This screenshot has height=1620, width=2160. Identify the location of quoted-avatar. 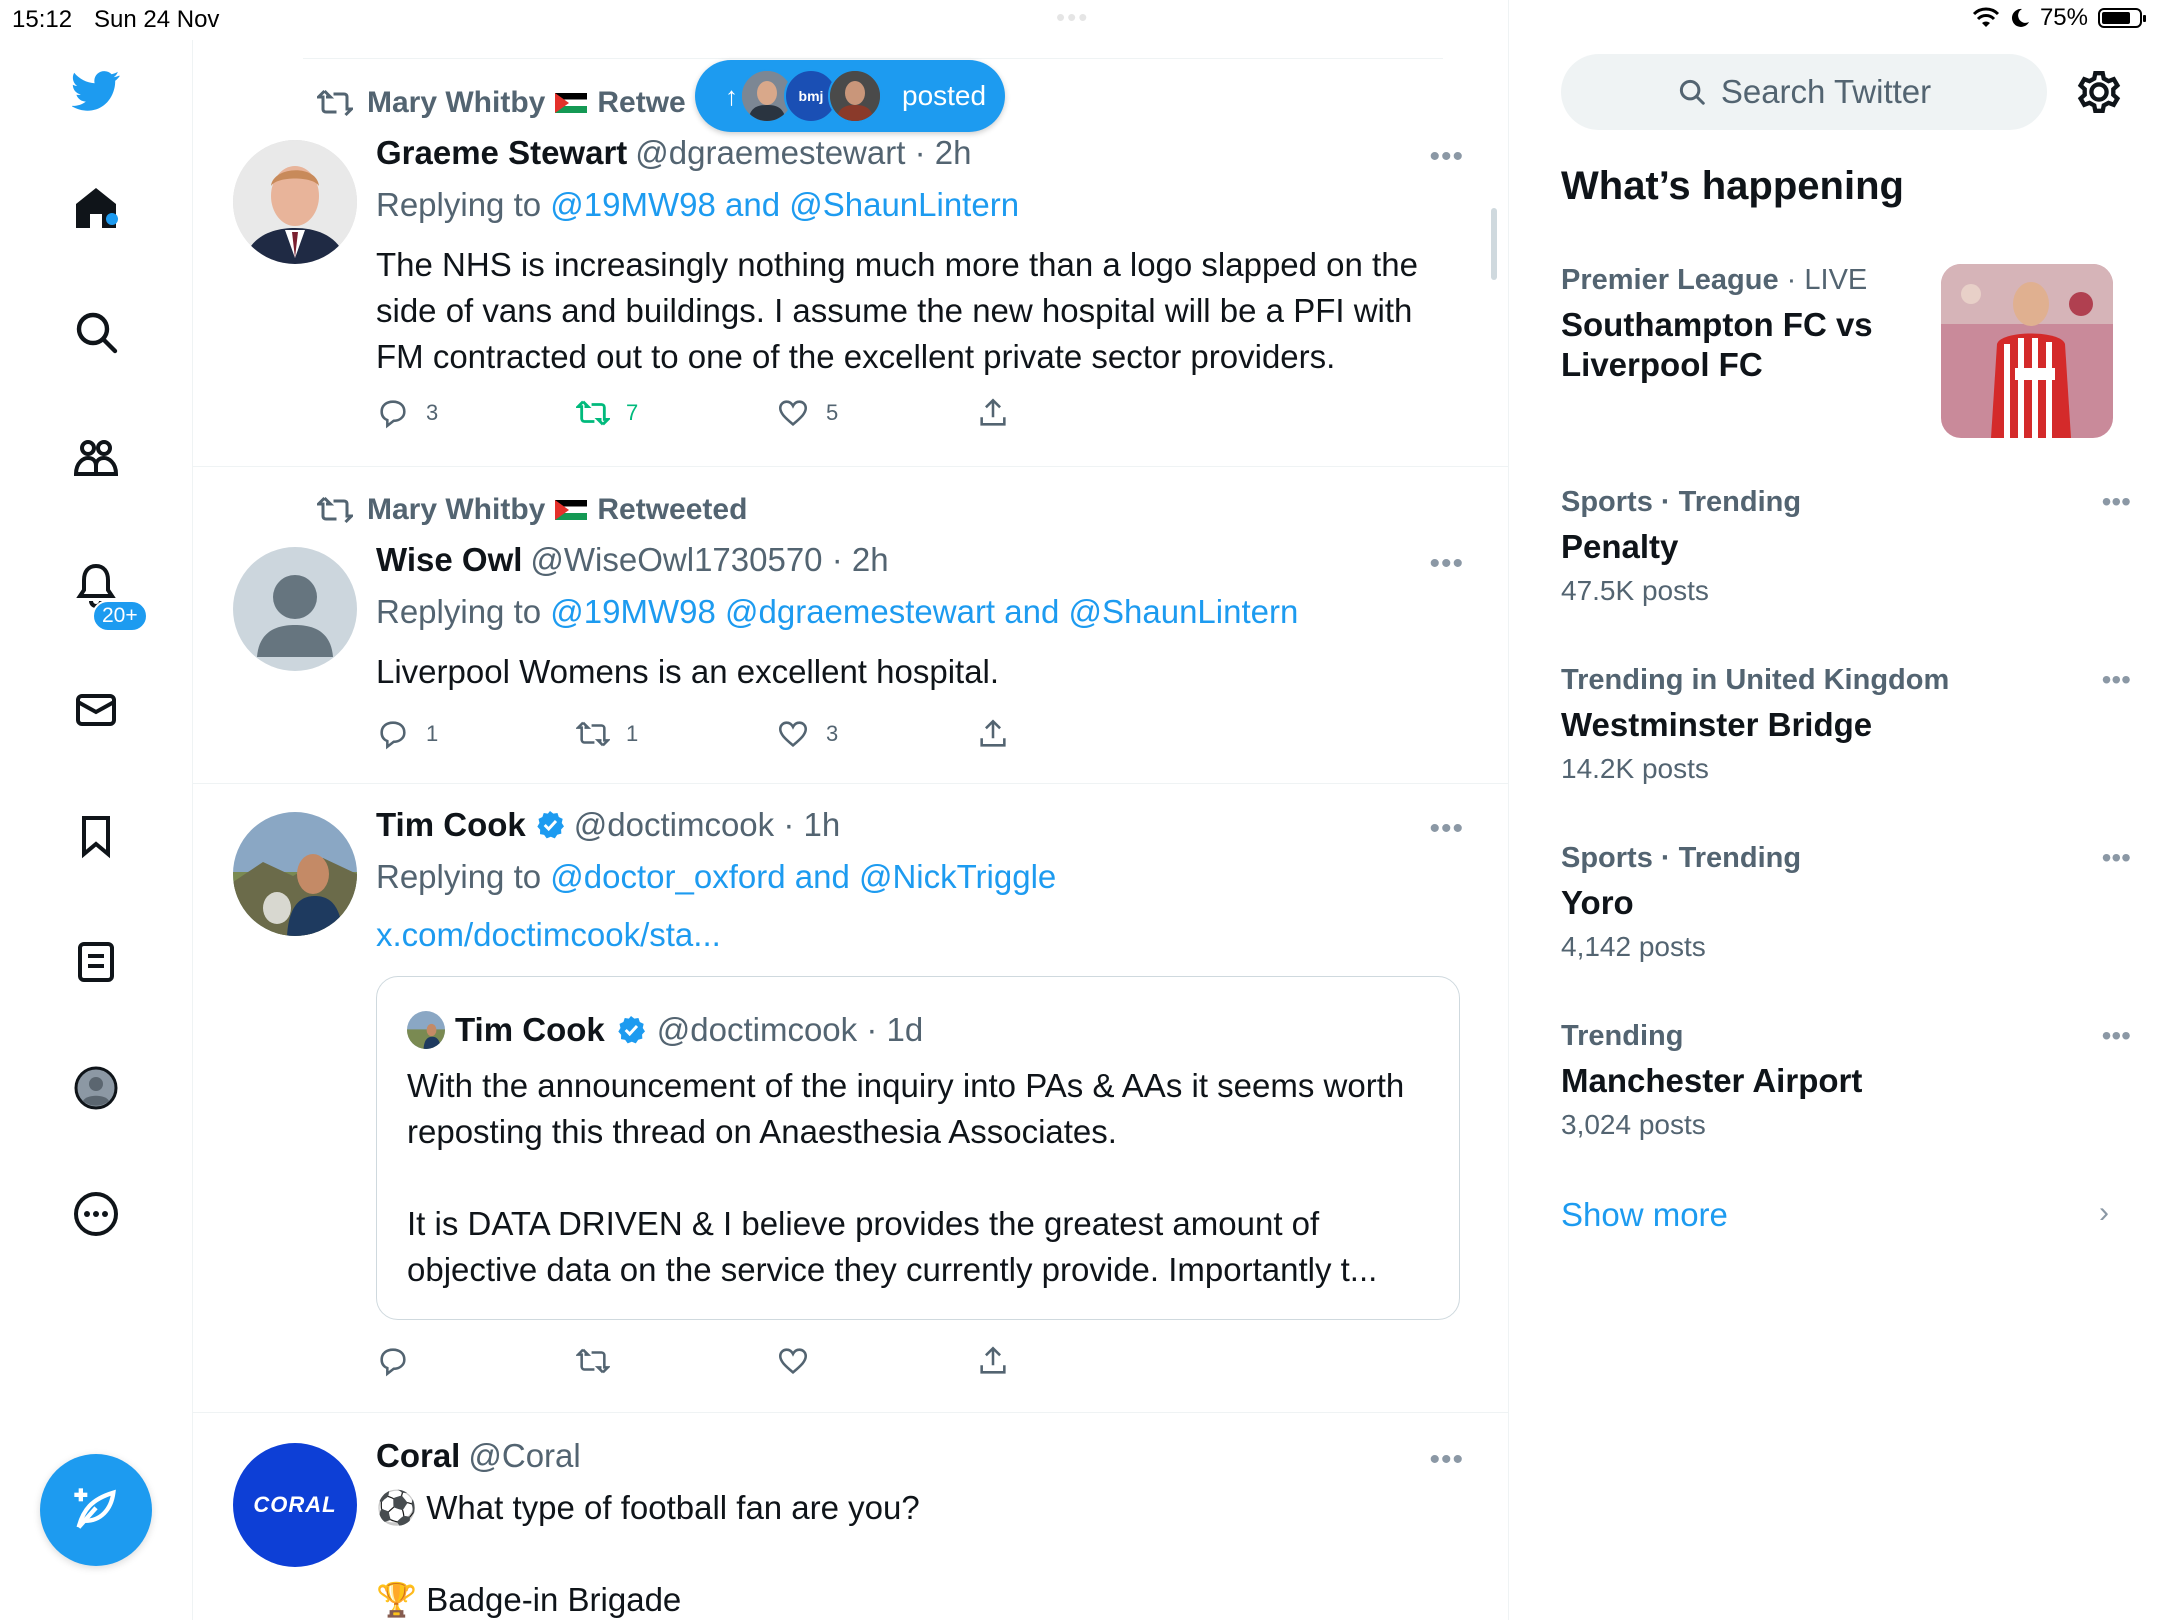
(426, 1030).